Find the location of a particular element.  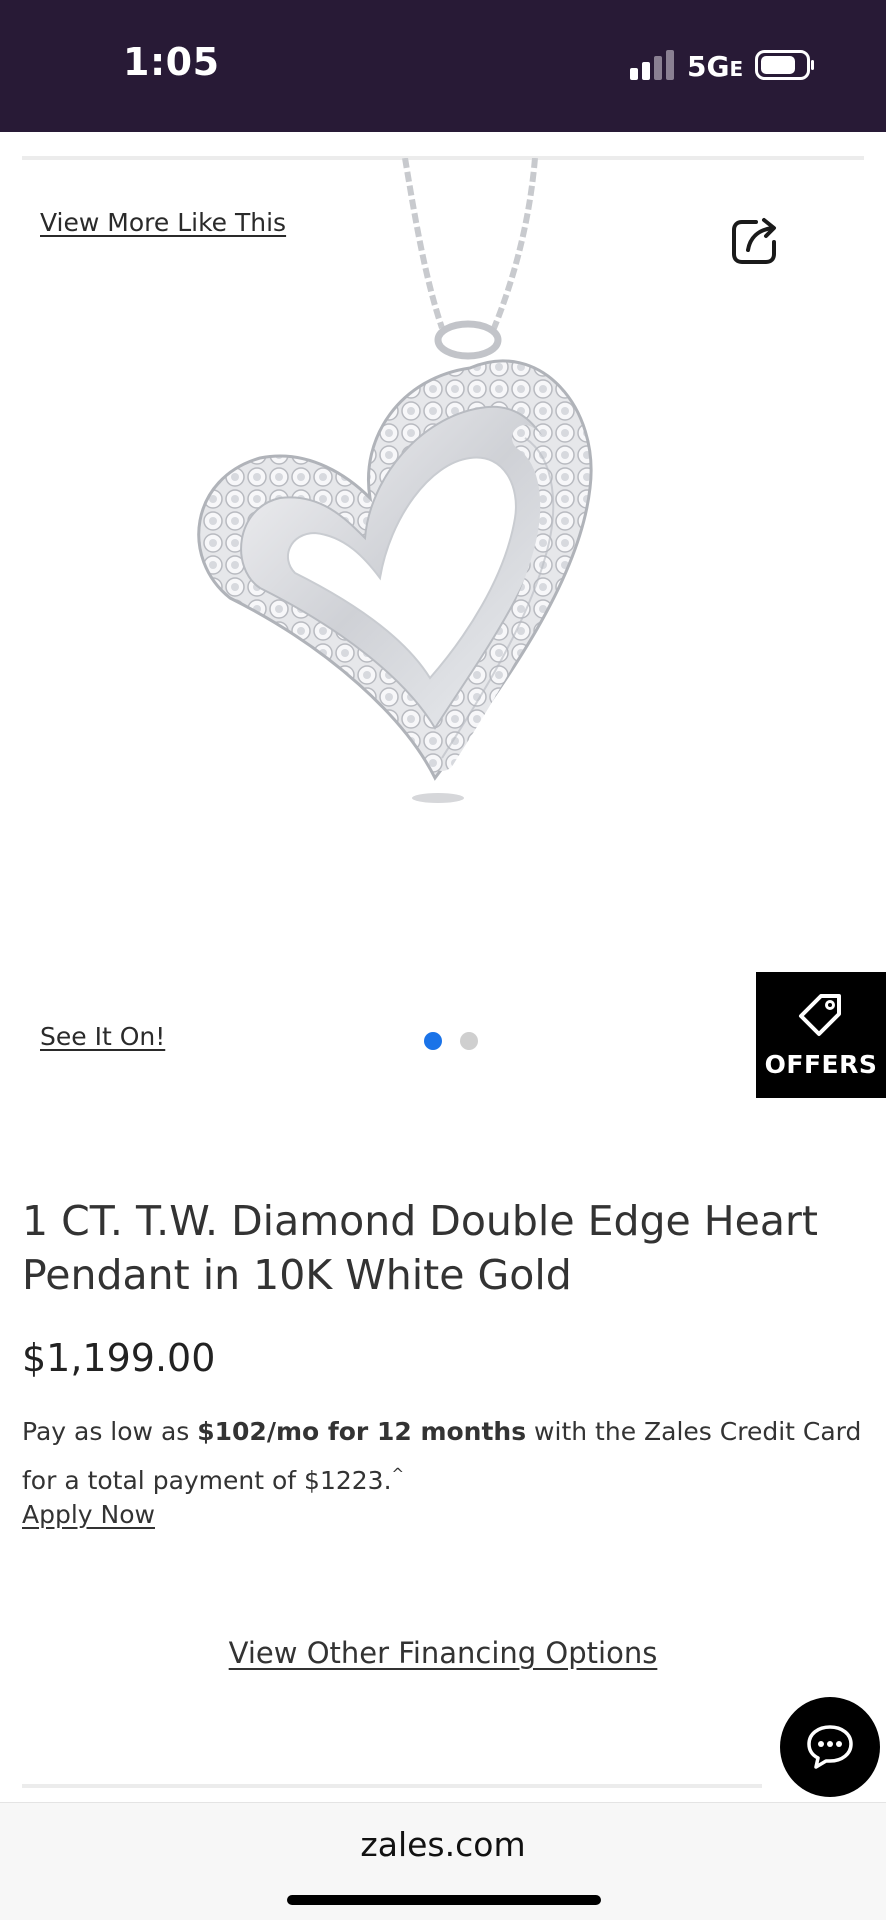

url-text: zales.com is located at coordinates (443, 1844).